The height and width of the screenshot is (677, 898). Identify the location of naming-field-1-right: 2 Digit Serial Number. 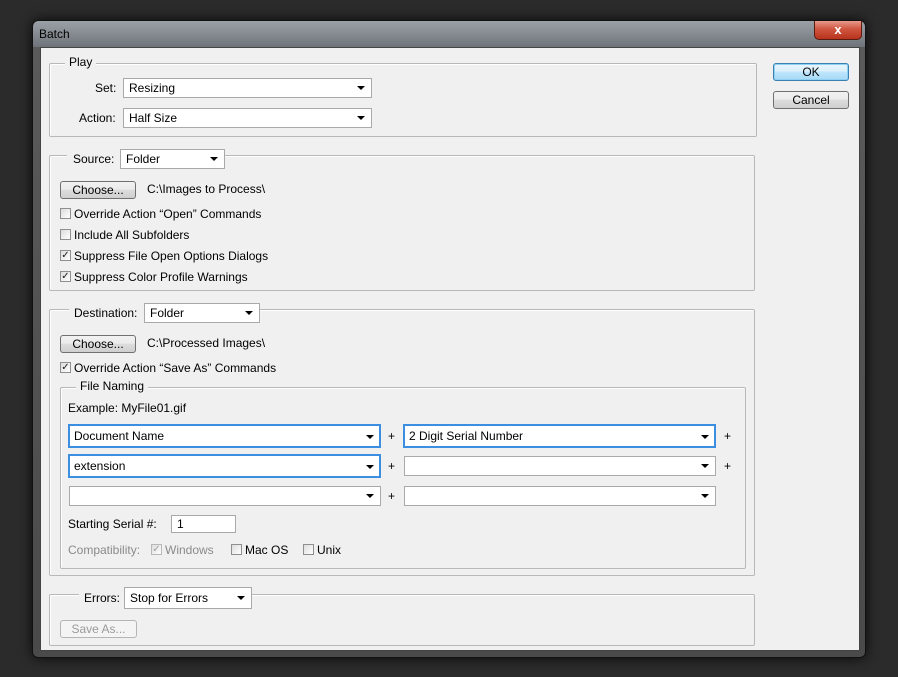
(559, 436).